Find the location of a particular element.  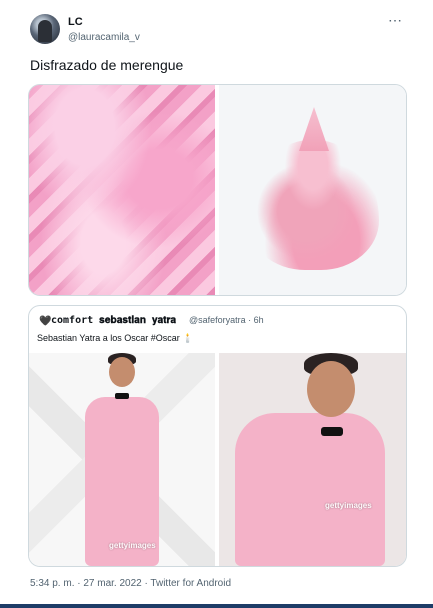

avatar is located at coordinates (45, 29).